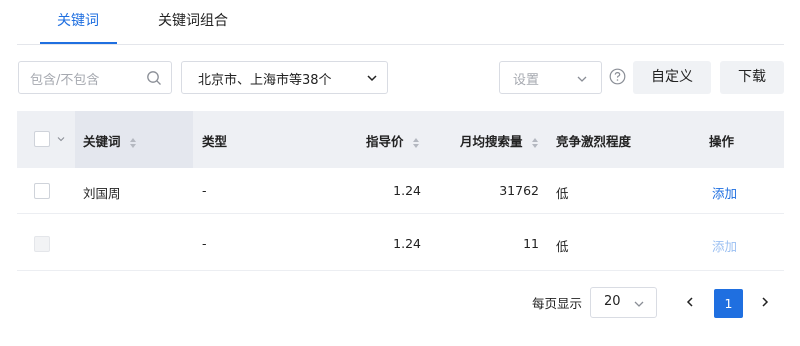 The height and width of the screenshot is (346, 800). I want to click on search-placeholder: 包含/不包含, so click(65, 80).